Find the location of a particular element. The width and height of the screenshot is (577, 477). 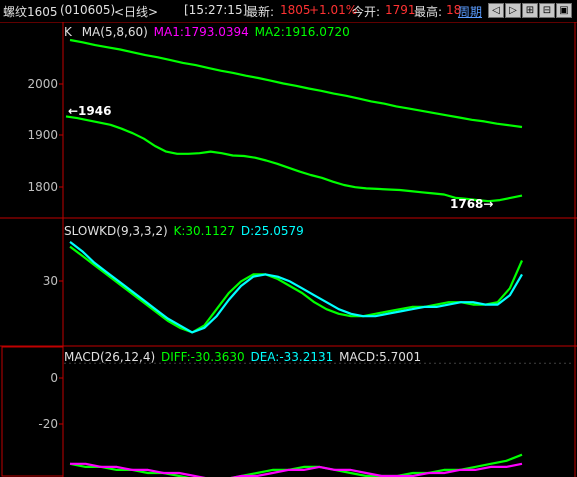

macd-dea-line is located at coordinates (296, 469).